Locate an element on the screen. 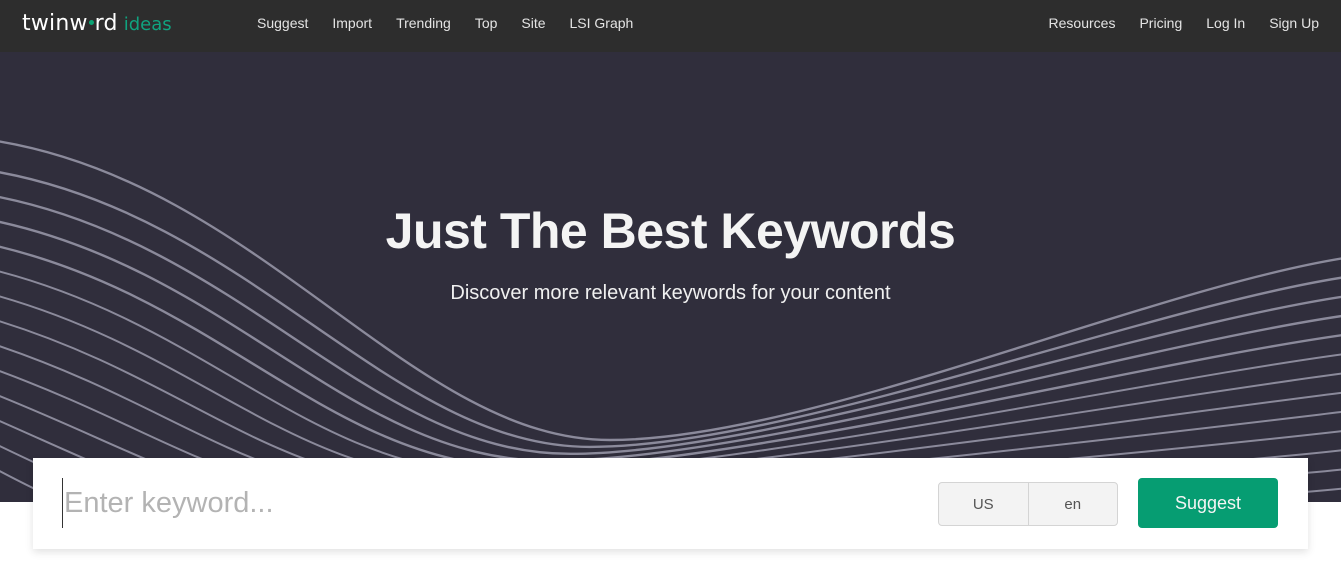  nav-top: Top is located at coordinates (486, 23).